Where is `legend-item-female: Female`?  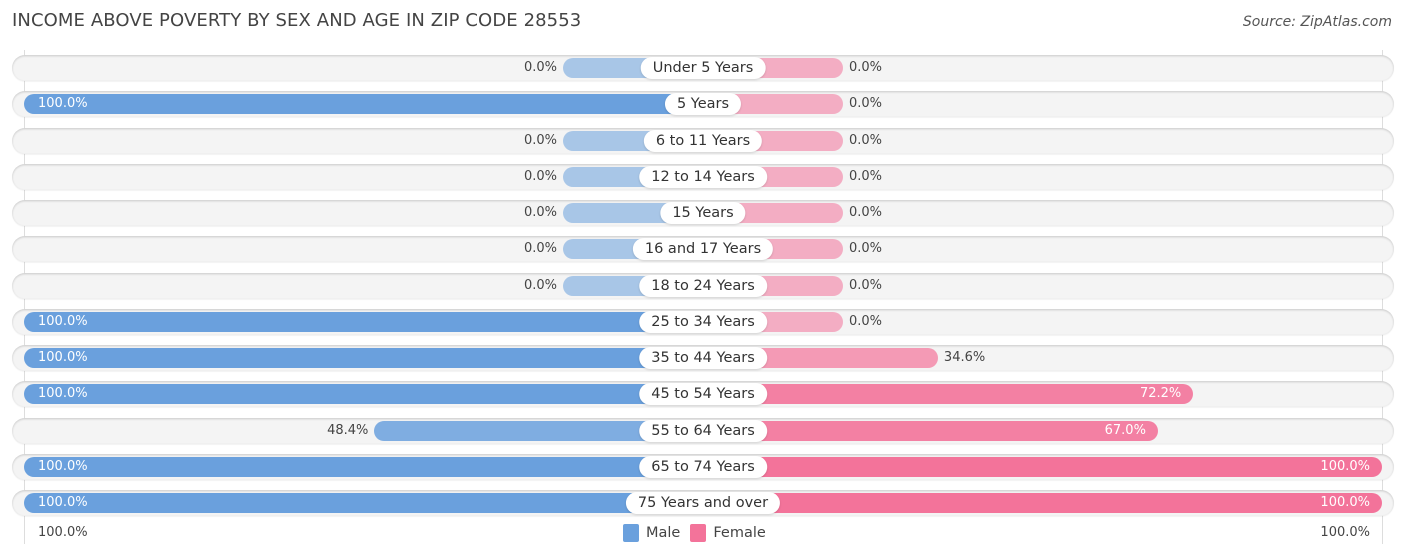
legend-item-female: Female is located at coordinates (728, 533).